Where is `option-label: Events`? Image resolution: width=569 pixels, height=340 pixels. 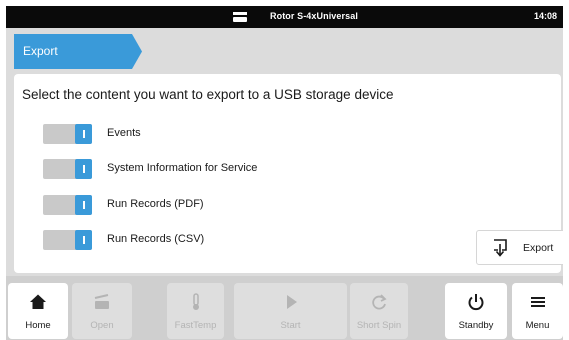 option-label: Events is located at coordinates (124, 133).